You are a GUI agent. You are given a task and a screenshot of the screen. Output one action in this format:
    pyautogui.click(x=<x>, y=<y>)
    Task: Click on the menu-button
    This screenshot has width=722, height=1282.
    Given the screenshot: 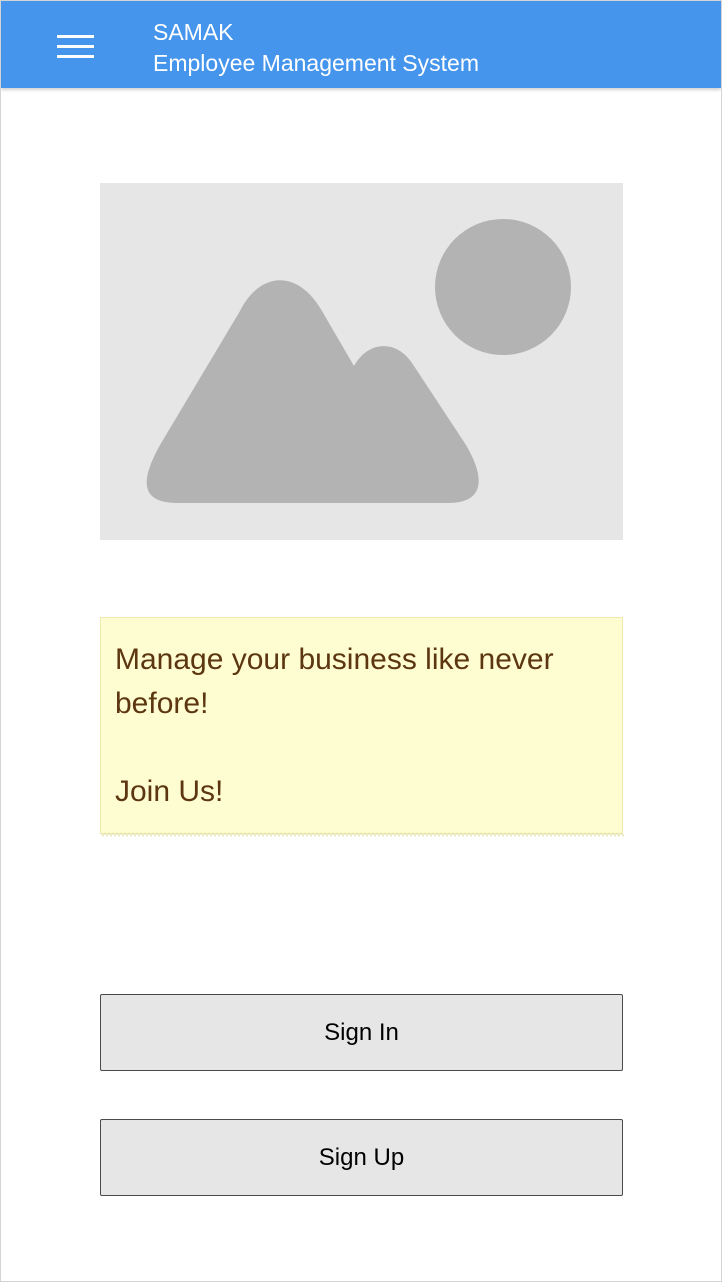 What is the action you would take?
    pyautogui.click(x=74, y=46)
    